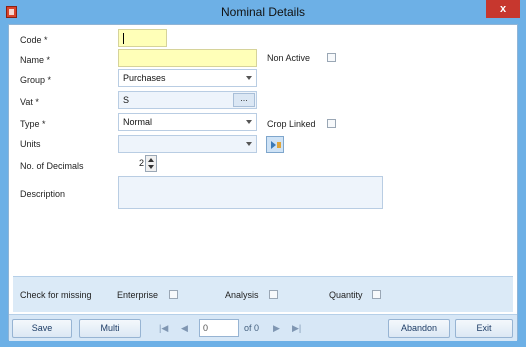  Describe the element at coordinates (250, 192) in the screenshot. I see `description-field` at that location.